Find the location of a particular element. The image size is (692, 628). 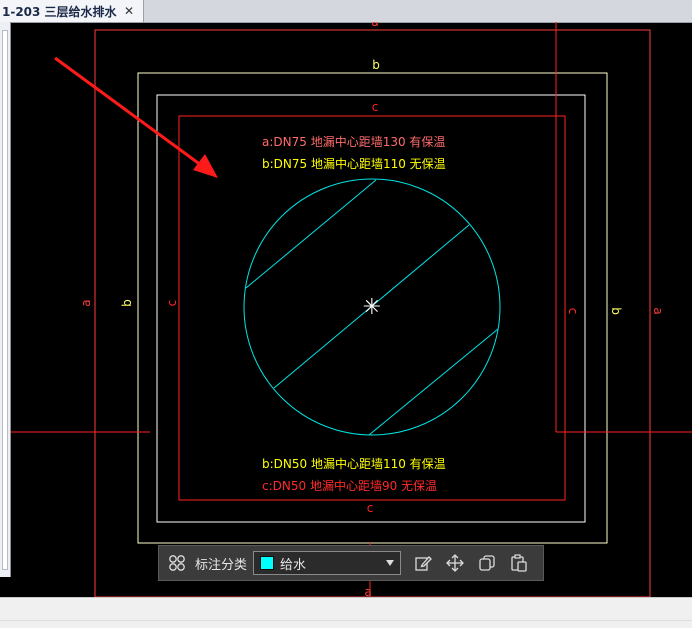

label-right-c: c is located at coordinates (573, 311).